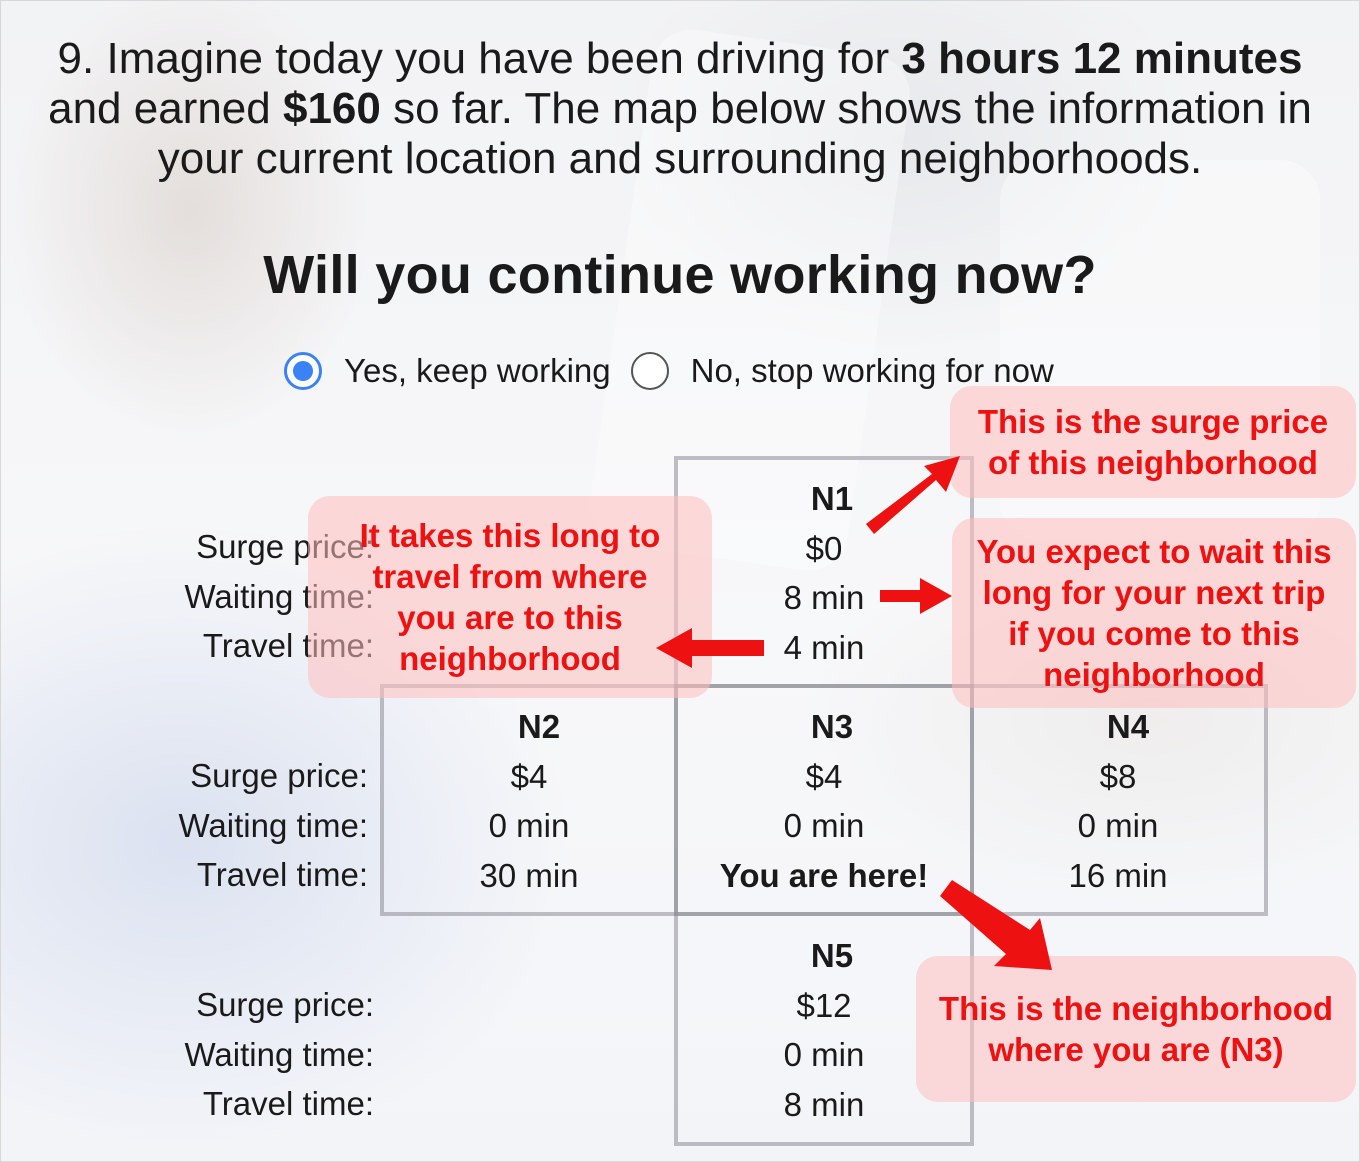 The height and width of the screenshot is (1162, 1360). Describe the element at coordinates (498, 58) in the screenshot. I see `question-part1: Imagine today you have been driving for` at that location.